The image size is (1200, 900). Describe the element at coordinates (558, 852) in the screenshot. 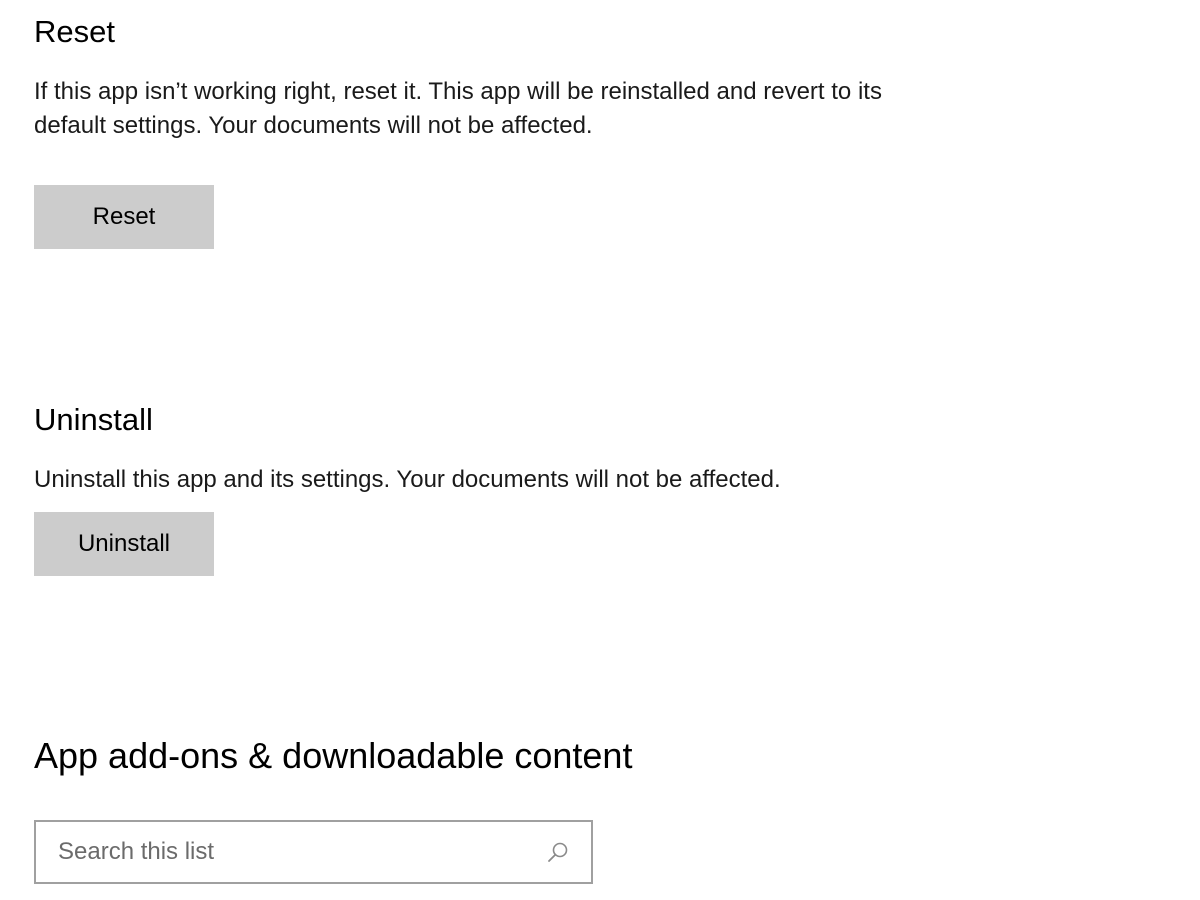

I see `search-icon` at that location.